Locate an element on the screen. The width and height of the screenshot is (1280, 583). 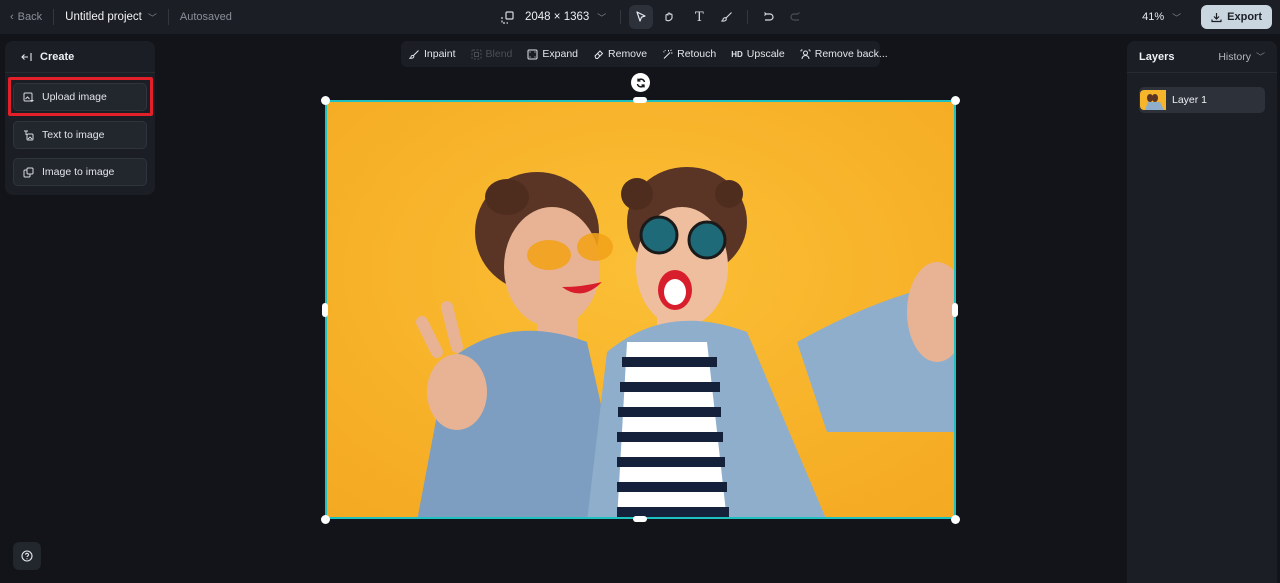
image-to-image-icon is located at coordinates (28, 172).